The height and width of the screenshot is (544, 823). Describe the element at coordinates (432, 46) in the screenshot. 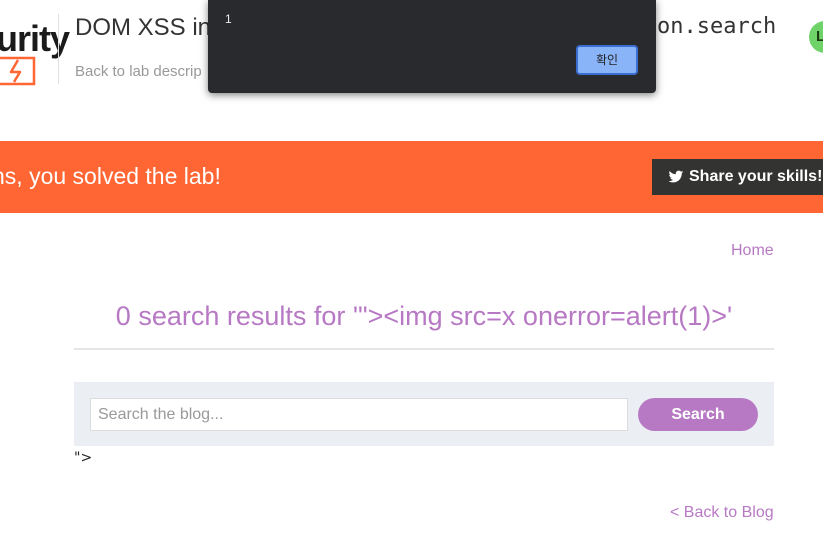

I see `alert-dialog: 1 확인` at that location.